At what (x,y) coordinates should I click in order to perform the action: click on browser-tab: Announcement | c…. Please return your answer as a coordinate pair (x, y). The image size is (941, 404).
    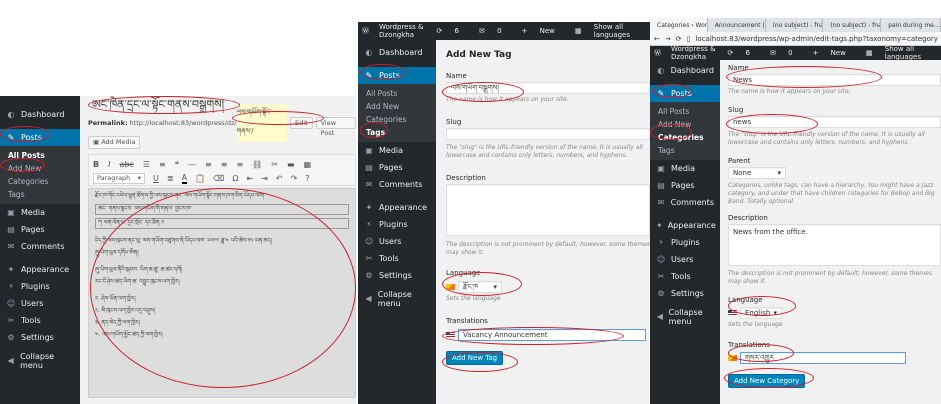
    Looking at the image, I should click on (737, 25).